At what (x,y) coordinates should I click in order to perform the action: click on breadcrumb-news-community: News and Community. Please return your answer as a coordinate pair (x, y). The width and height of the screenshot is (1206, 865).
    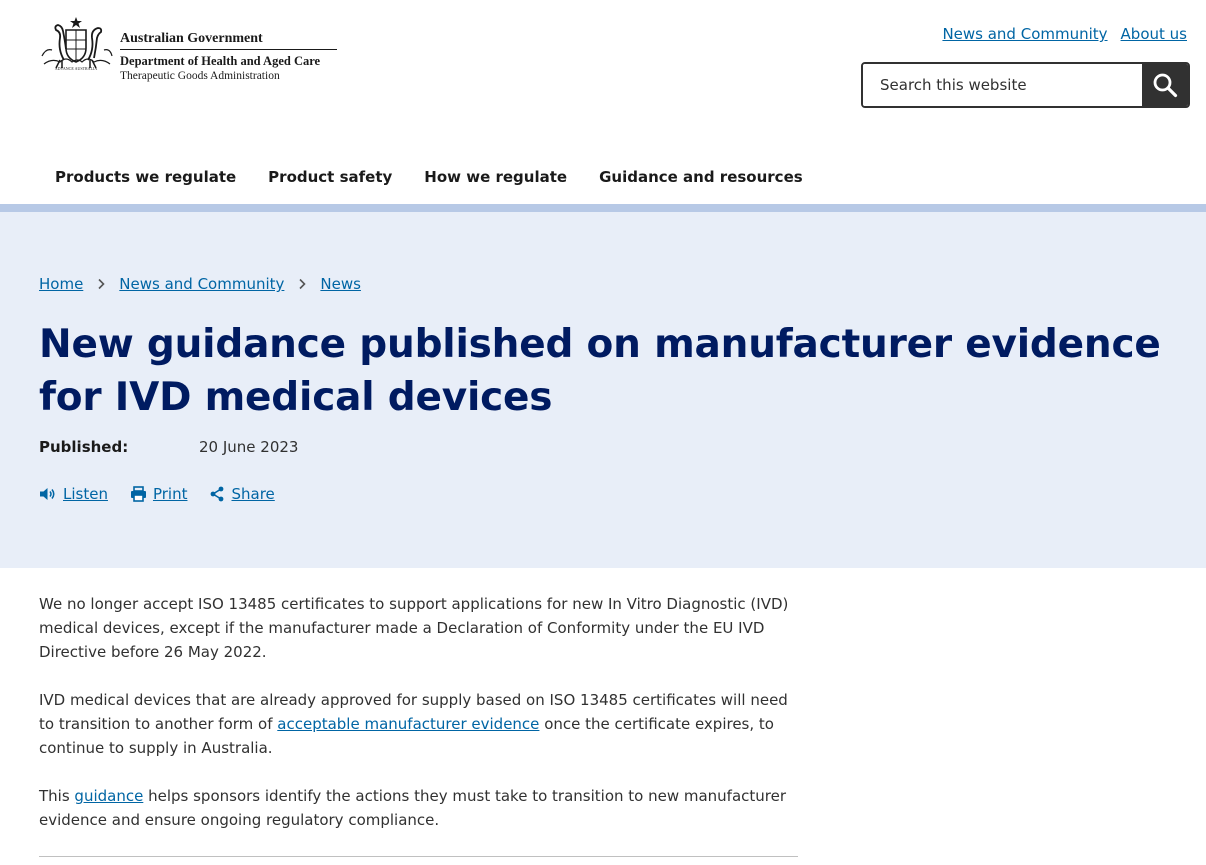
    Looking at the image, I should click on (201, 284).